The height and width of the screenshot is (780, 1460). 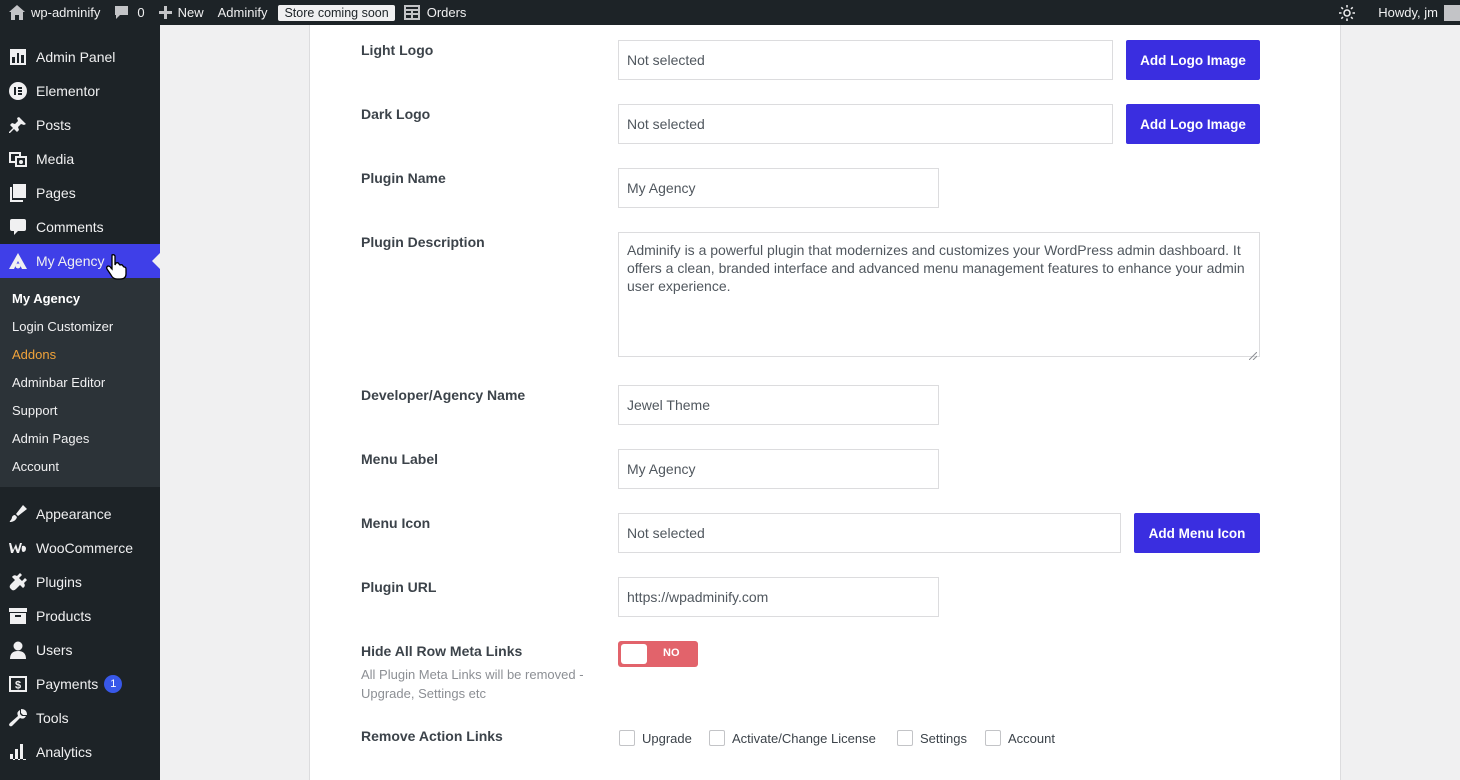 I want to click on comments-count: 0, so click(x=141, y=12).